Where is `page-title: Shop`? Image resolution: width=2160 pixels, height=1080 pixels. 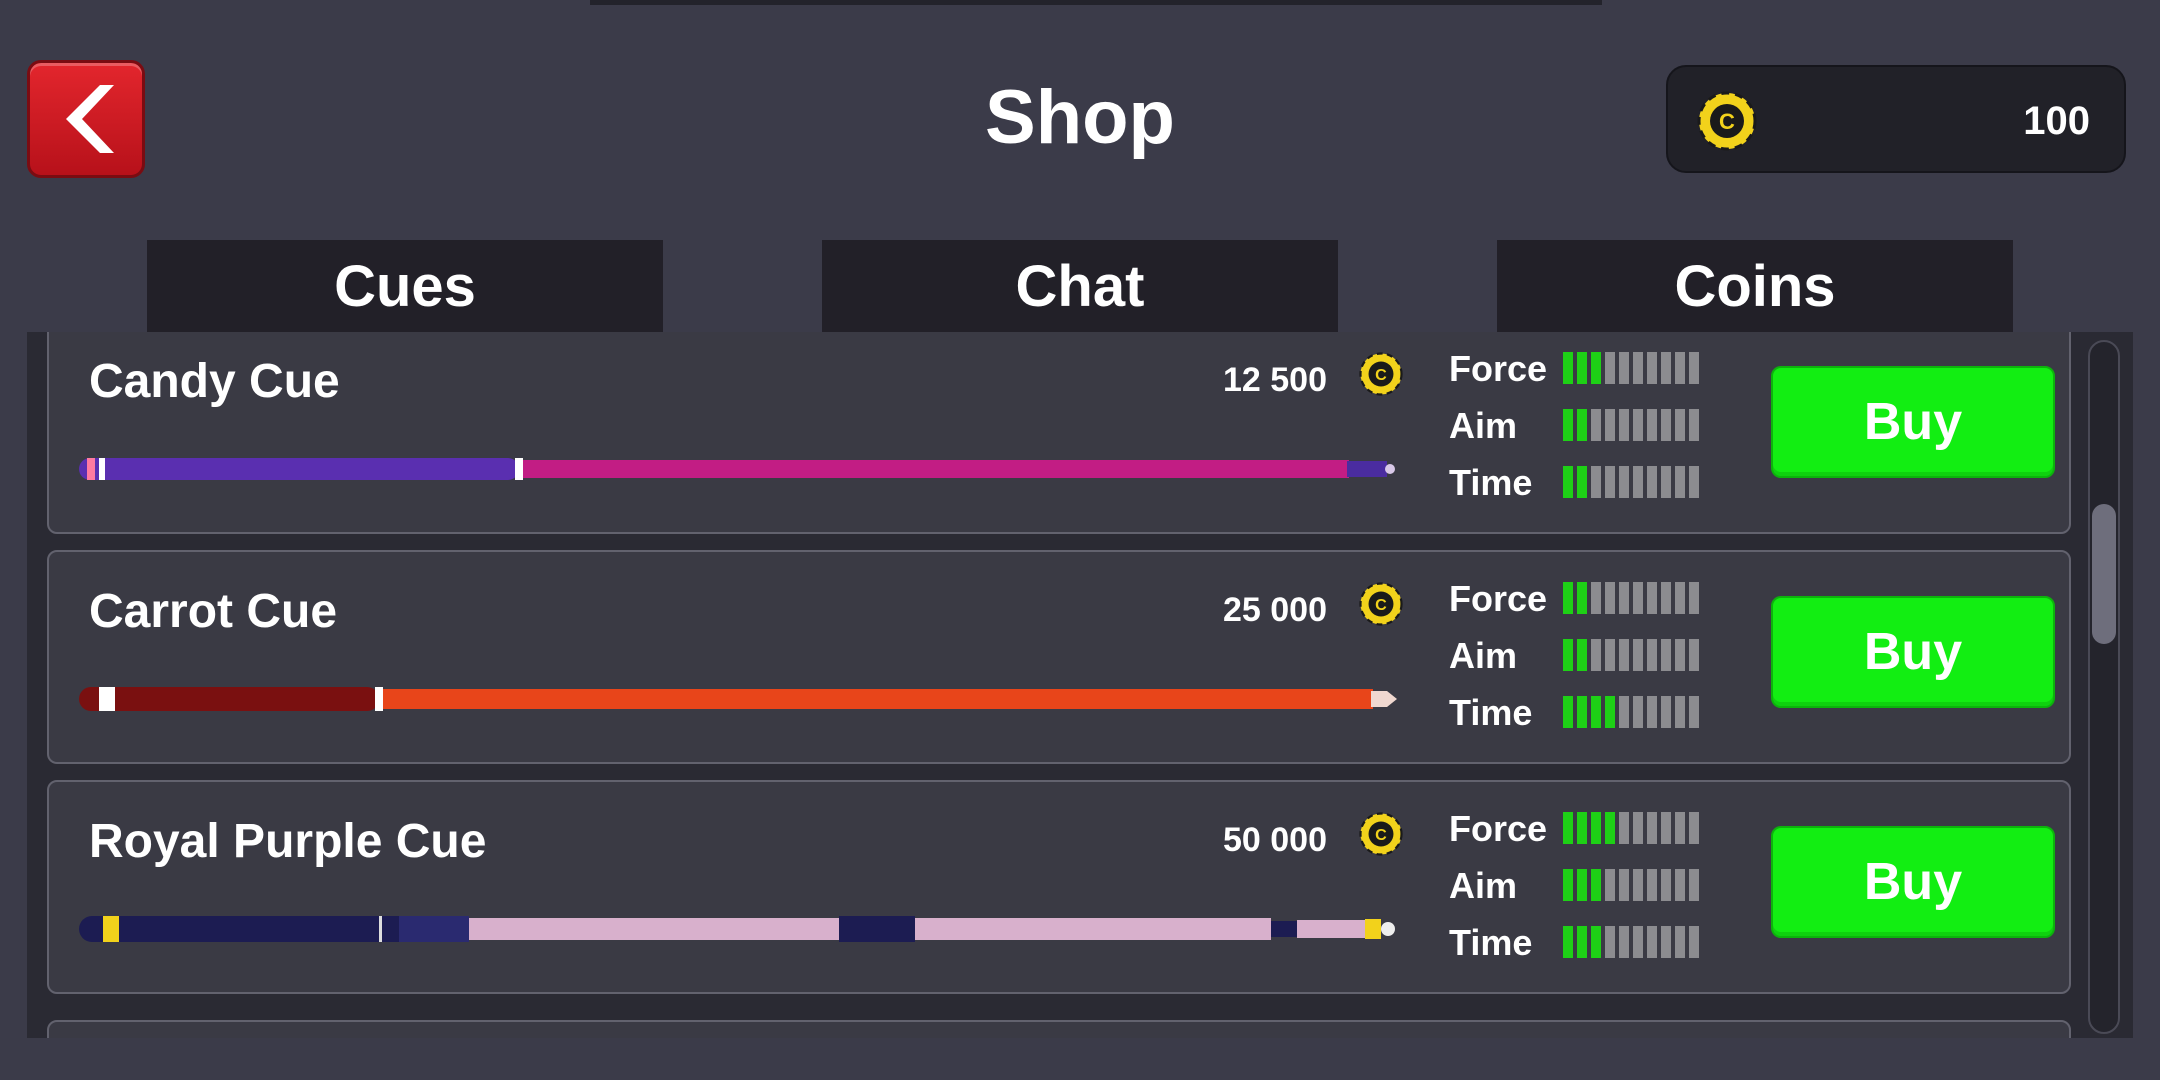 page-title: Shop is located at coordinates (1080, 117).